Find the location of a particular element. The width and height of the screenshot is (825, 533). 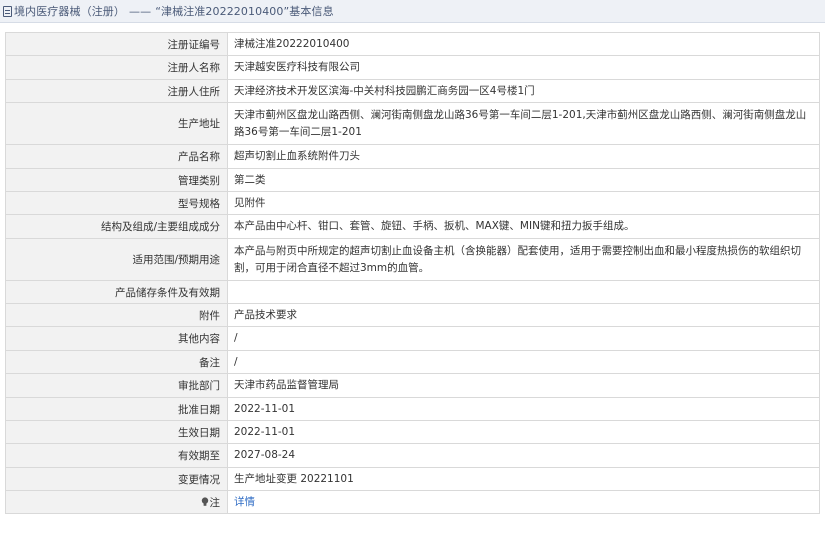

row-label: 产品名称 is located at coordinates (116, 156).